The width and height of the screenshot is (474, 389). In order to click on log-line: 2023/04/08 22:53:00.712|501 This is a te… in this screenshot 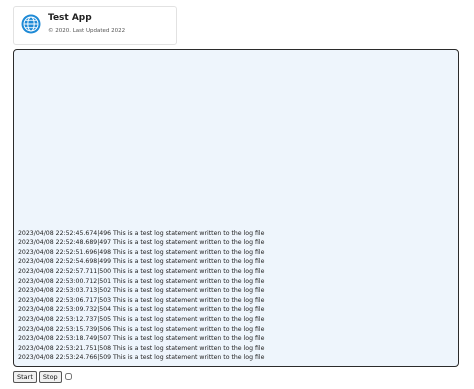, I will do `click(141, 281)`.